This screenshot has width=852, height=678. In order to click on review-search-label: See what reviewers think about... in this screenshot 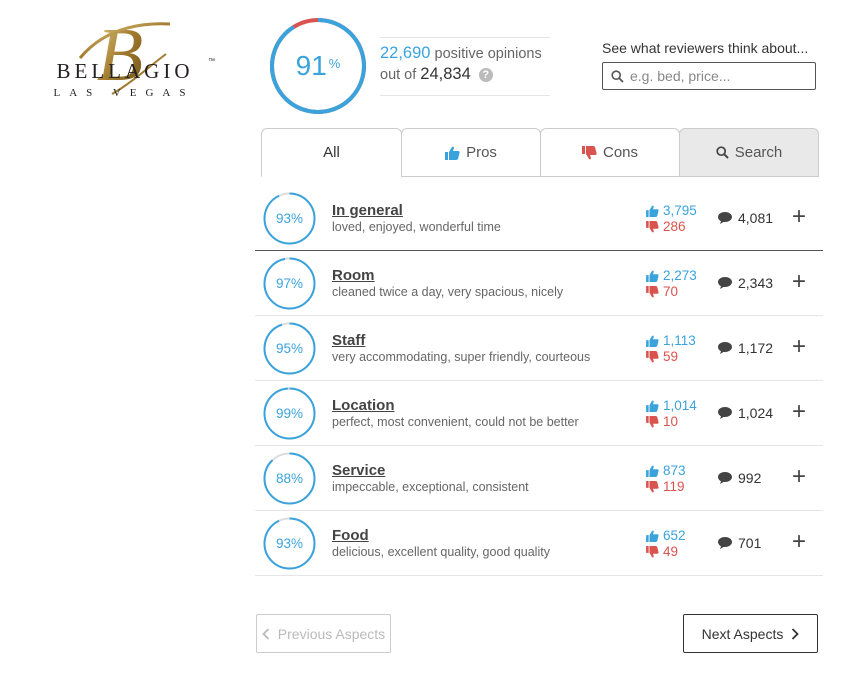, I will do `click(705, 48)`.